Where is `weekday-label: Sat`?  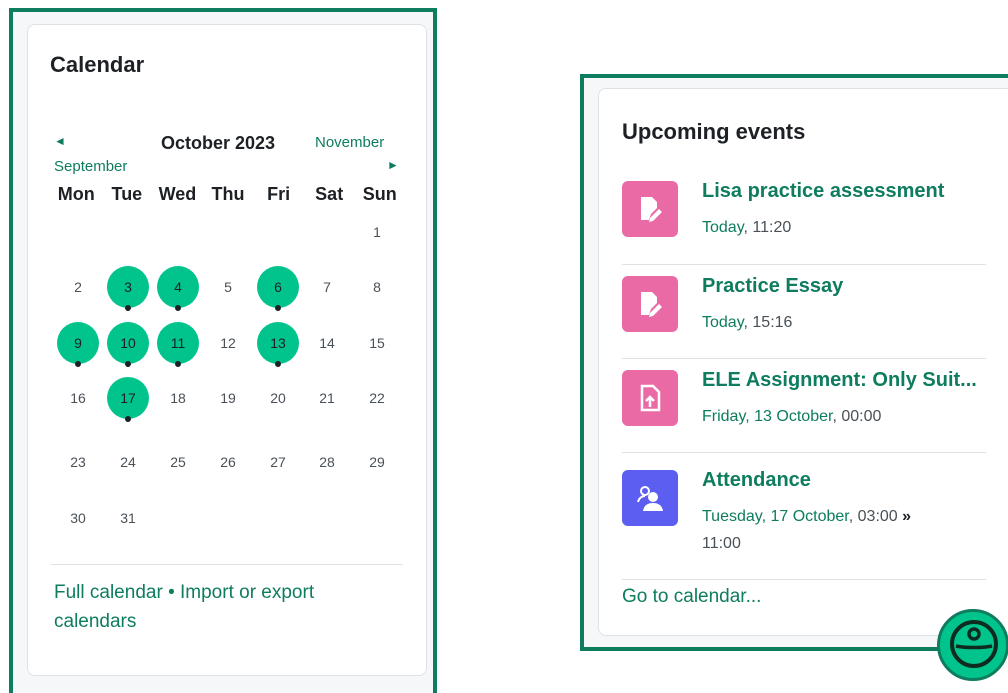
weekday-label: Sat is located at coordinates (329, 194).